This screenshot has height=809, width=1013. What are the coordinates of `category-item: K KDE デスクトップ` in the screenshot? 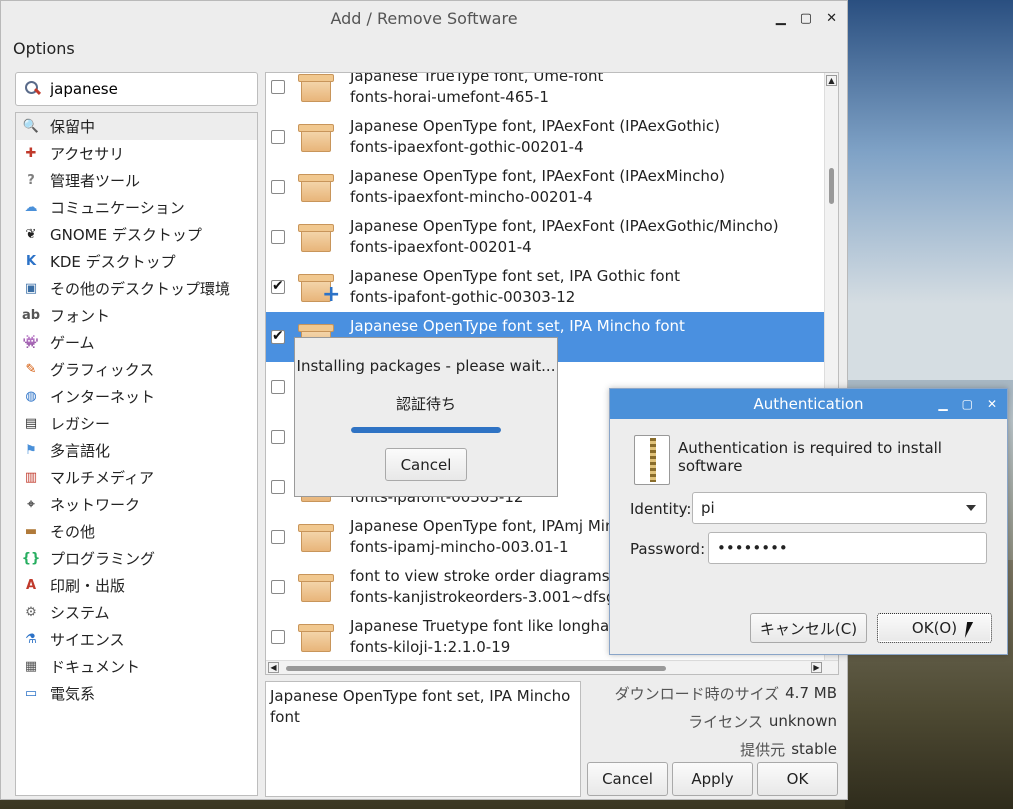 It's located at (136, 261).